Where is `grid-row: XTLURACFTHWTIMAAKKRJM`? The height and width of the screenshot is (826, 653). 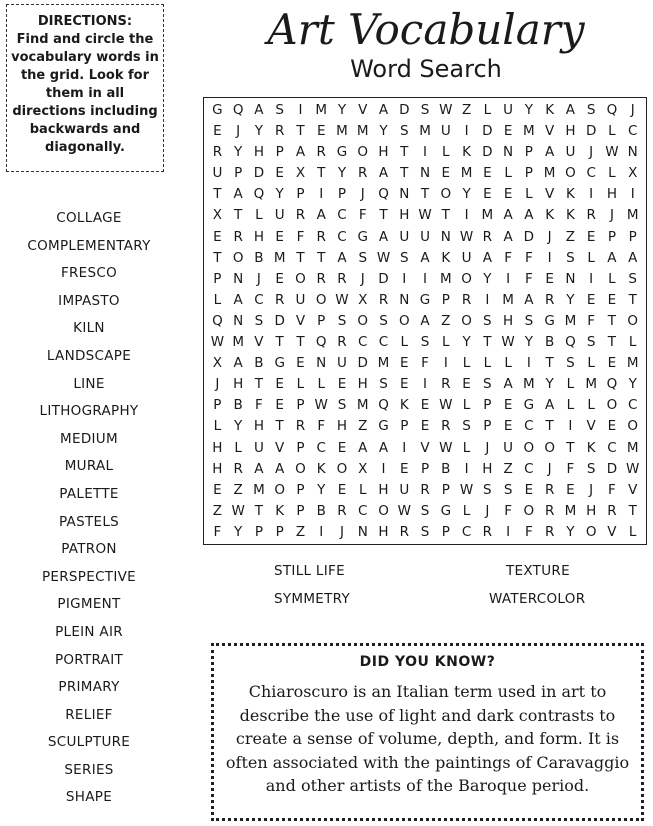
grid-row: XTLURACFTHWTIMAAKKRJM is located at coordinates (425, 215).